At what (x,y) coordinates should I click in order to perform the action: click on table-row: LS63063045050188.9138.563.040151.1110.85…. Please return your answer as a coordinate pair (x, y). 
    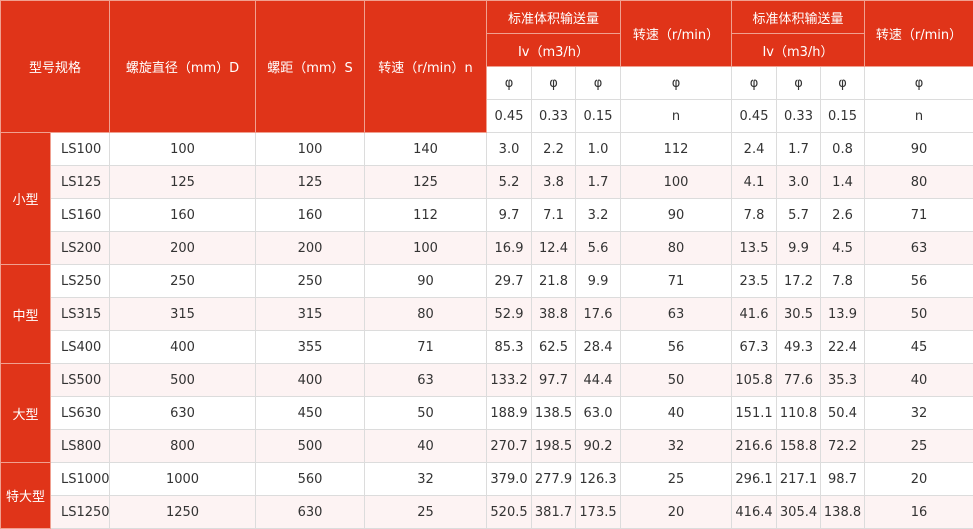
    Looking at the image, I should click on (487, 413).